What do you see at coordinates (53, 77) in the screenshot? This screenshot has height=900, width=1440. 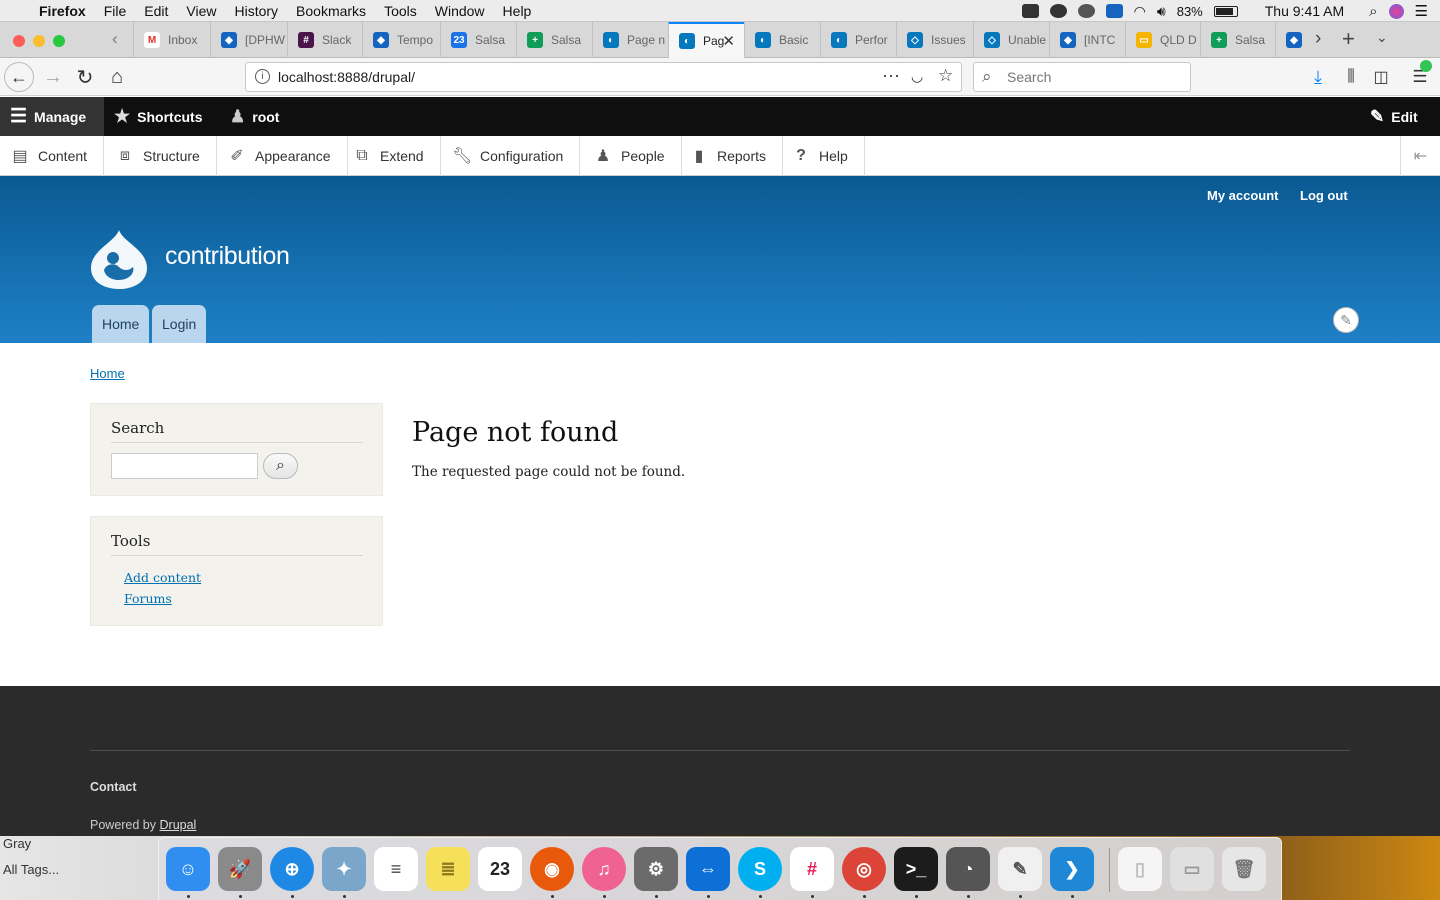 I see `forward-button: →` at bounding box center [53, 77].